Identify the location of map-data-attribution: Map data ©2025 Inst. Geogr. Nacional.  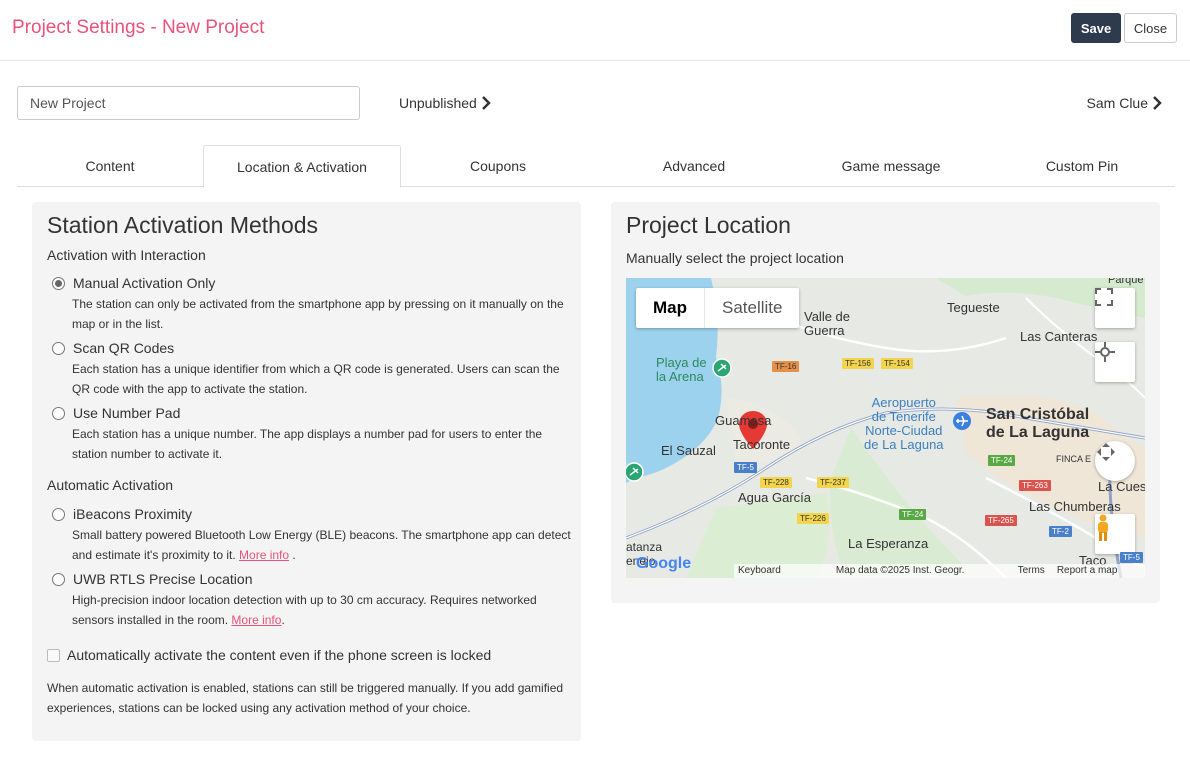
(900, 570).